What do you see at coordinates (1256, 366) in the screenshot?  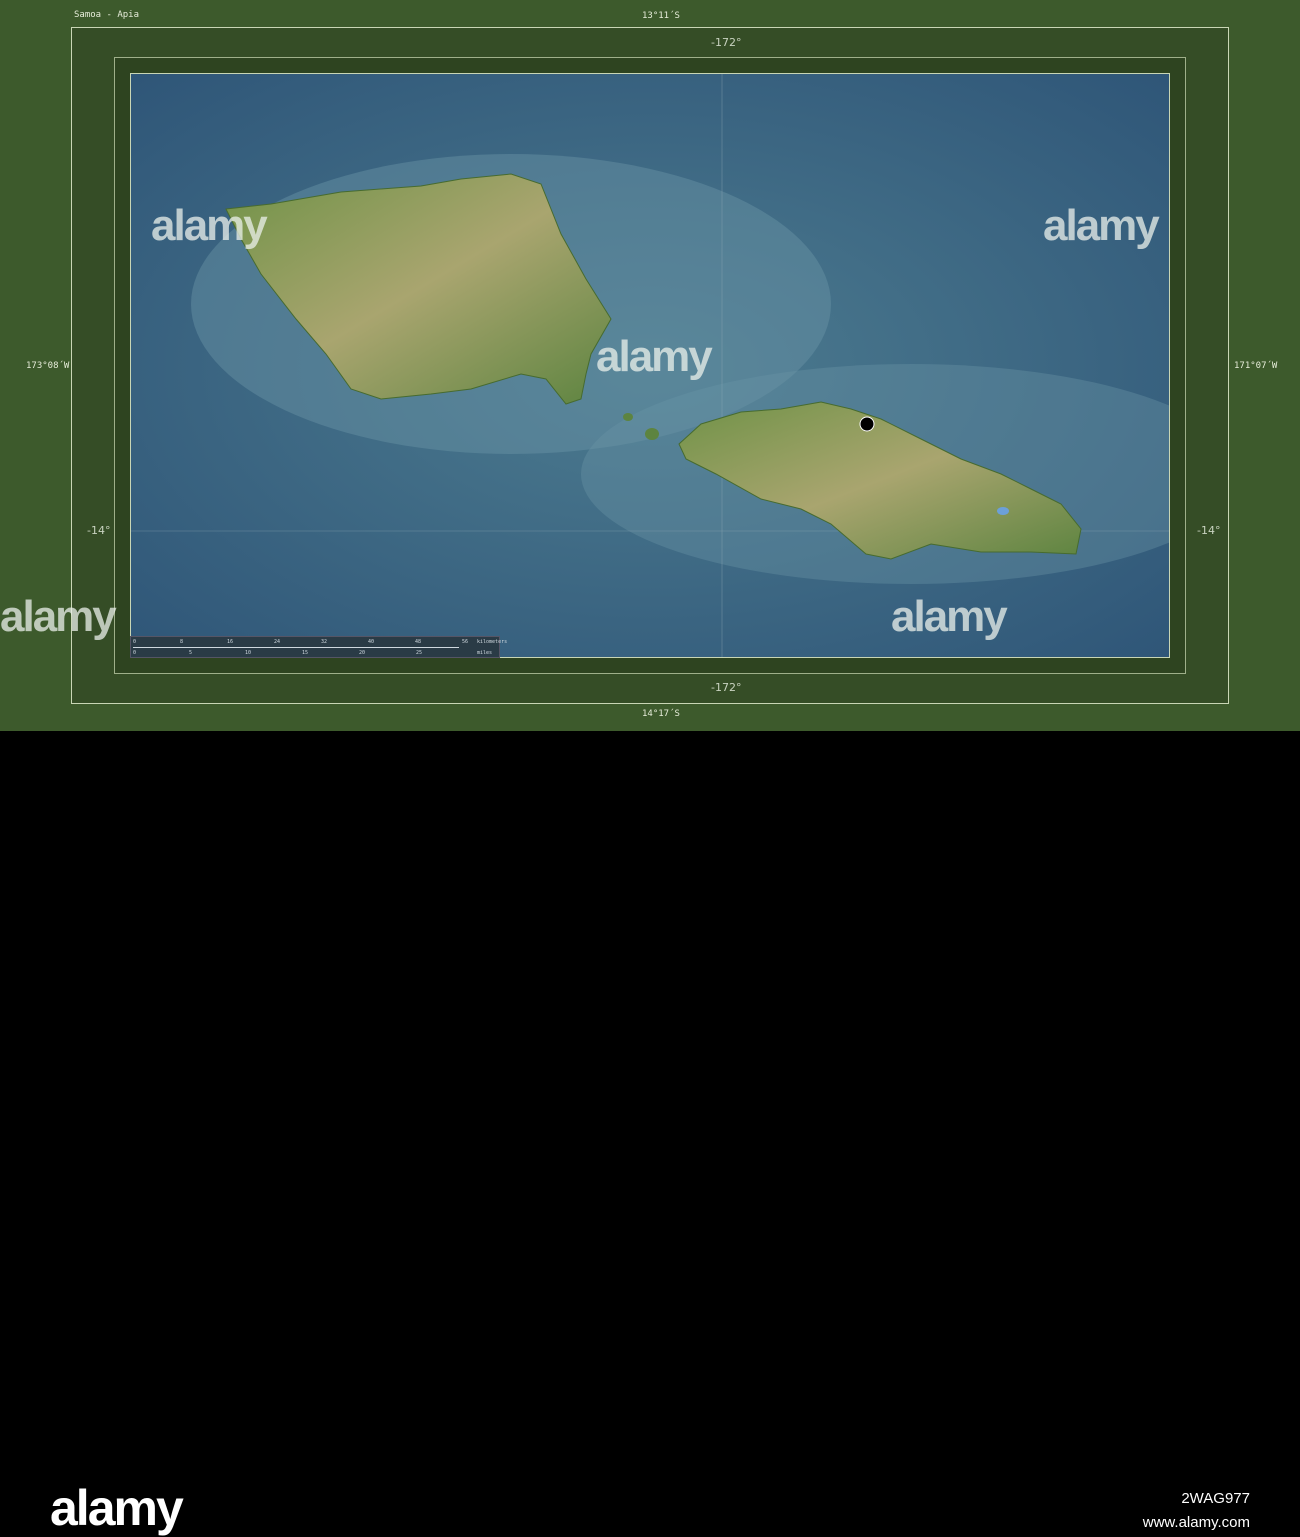 I see `lon-right-label: 171°07´W` at bounding box center [1256, 366].